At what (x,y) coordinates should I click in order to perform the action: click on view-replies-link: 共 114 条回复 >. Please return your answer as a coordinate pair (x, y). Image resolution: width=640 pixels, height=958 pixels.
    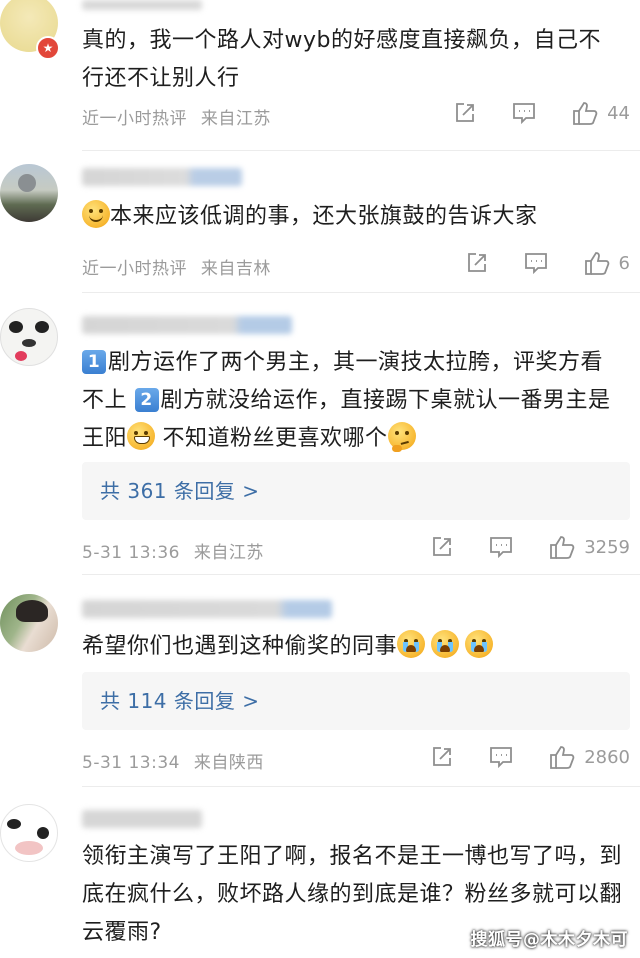
    Looking at the image, I should click on (356, 701).